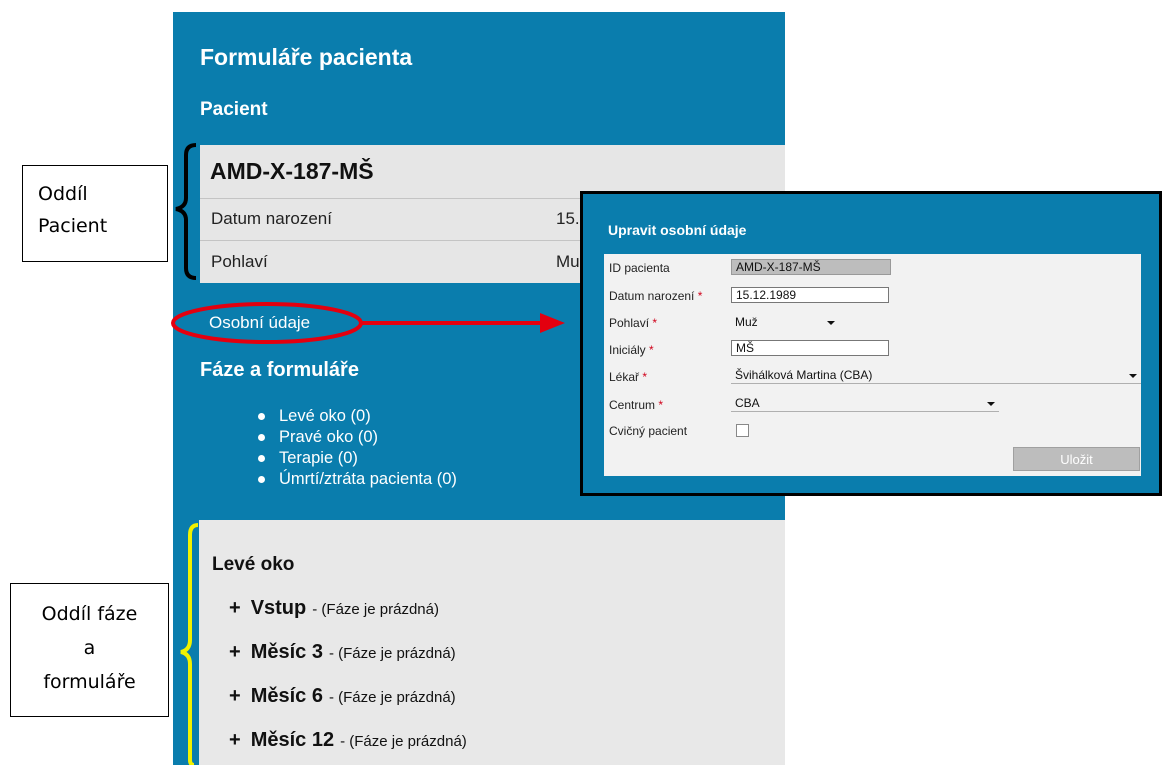 The height and width of the screenshot is (765, 1162). I want to click on highlight-ellipse, so click(267, 323).